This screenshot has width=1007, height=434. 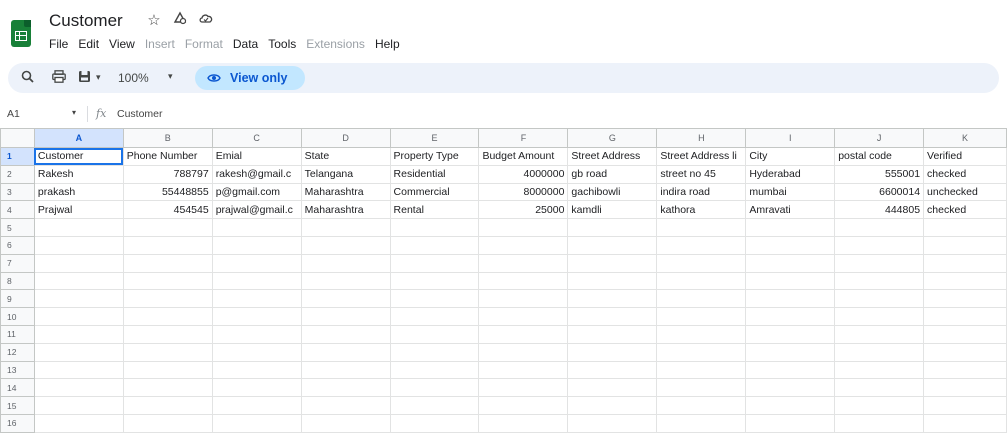 What do you see at coordinates (78, 245) in the screenshot?
I see `cell-a6` at bounding box center [78, 245].